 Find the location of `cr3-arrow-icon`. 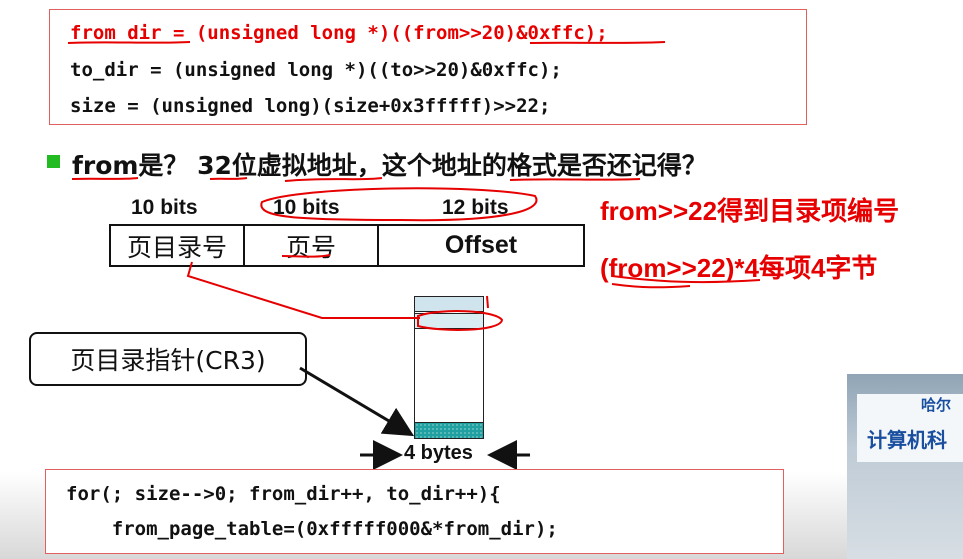

cr3-arrow-icon is located at coordinates (357, 401).